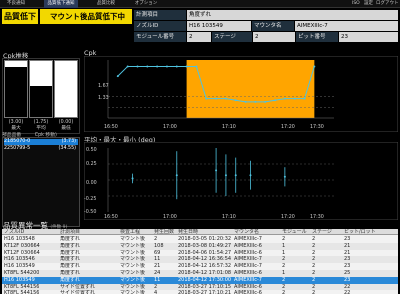 The height and width of the screenshot is (294, 400). Describe the element at coordinates (346, 26) in the screenshot. I see `mounter-value: AIMEXIIIc-7` at that location.